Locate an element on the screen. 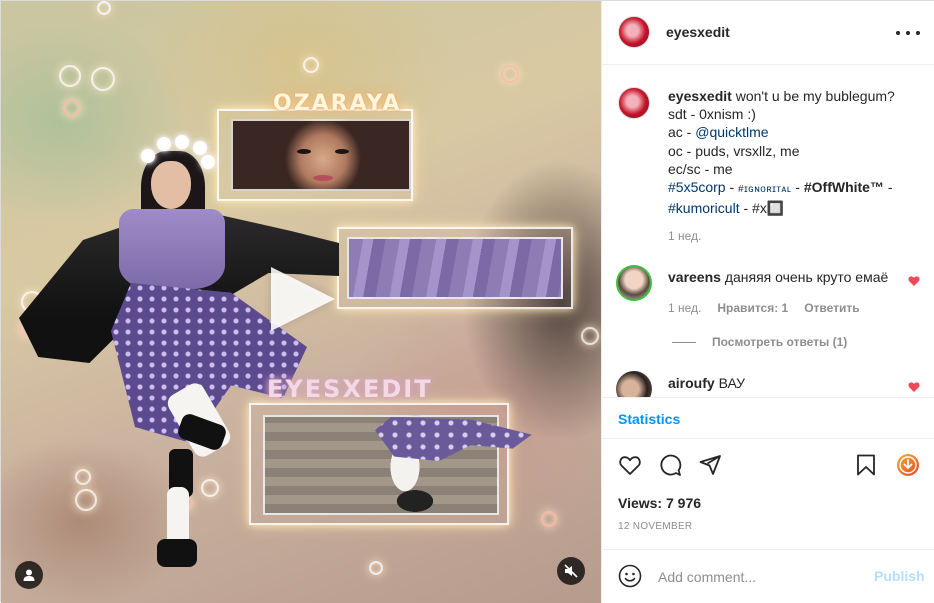  shoes-closeup-panel is located at coordinates (397, 465).